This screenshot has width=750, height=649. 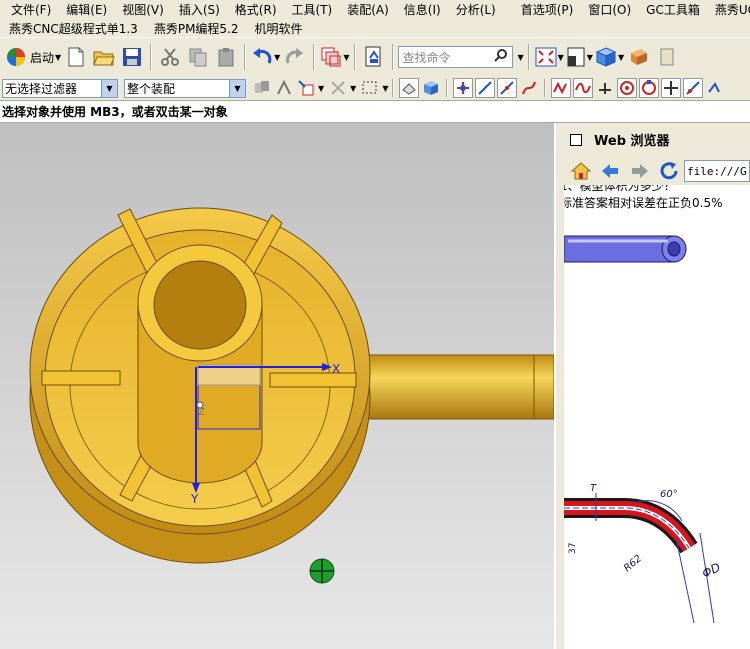 I want to click on snap-center-button, so click(x=627, y=88).